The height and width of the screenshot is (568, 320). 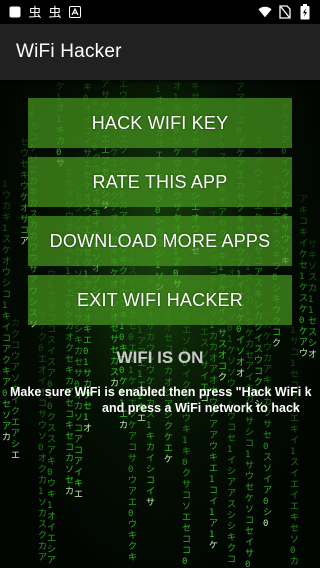 I want to click on status-bar-right, so click(x=285, y=12).